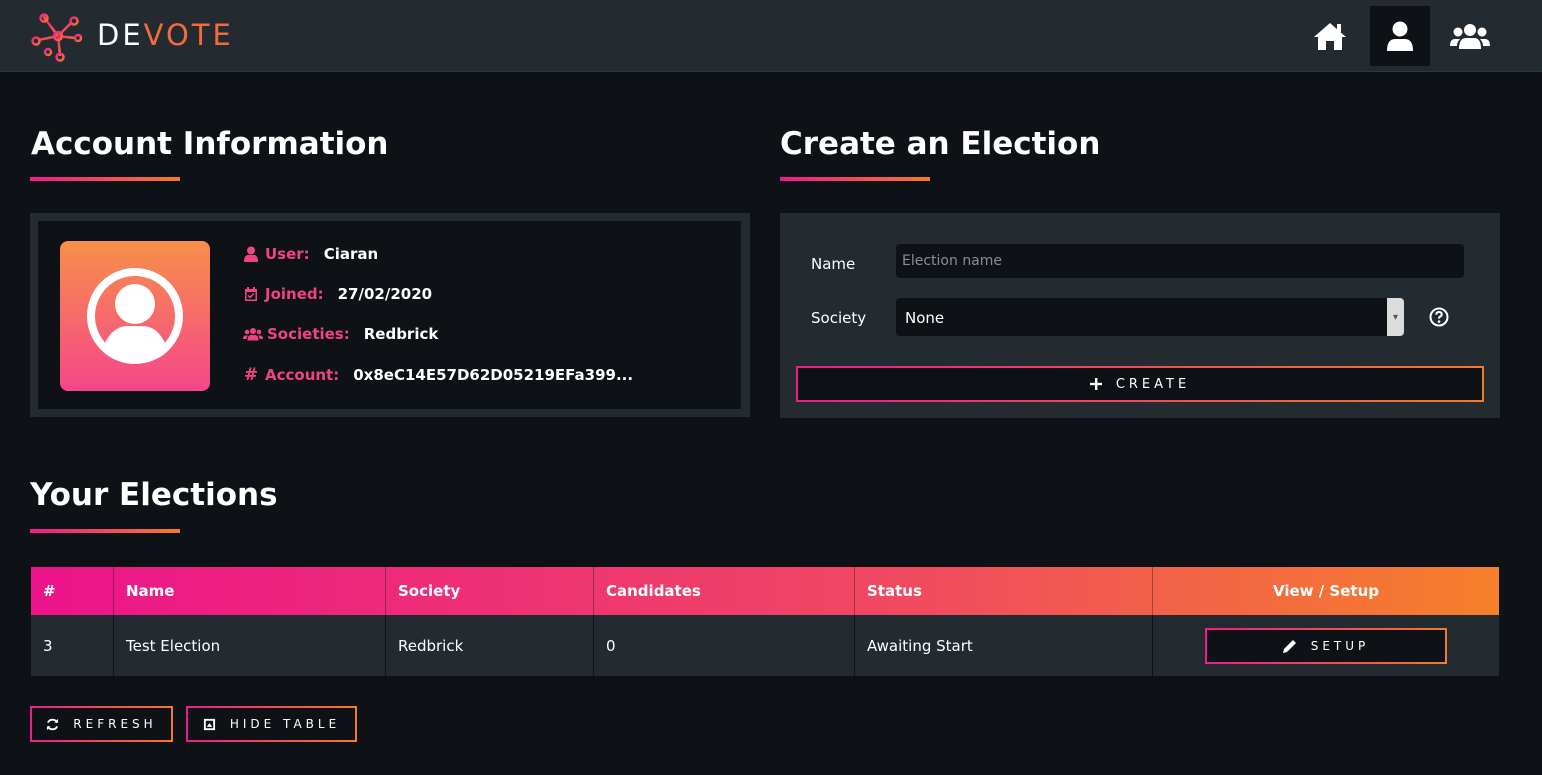 Image resolution: width=1542 pixels, height=775 pixels. What do you see at coordinates (351, 254) in the screenshot?
I see `user-value: Ciaran` at bounding box center [351, 254].